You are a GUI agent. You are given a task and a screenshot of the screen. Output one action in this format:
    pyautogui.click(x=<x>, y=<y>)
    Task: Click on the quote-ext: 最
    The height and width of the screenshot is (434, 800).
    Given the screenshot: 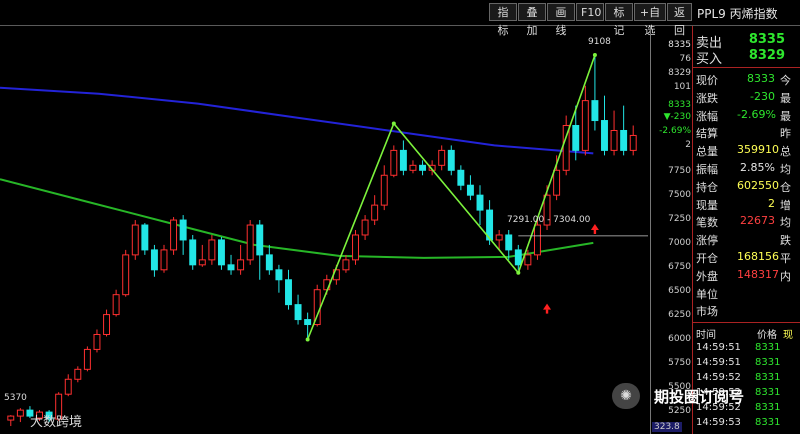 What is the action you would take?
    pyautogui.click(x=785, y=116)
    